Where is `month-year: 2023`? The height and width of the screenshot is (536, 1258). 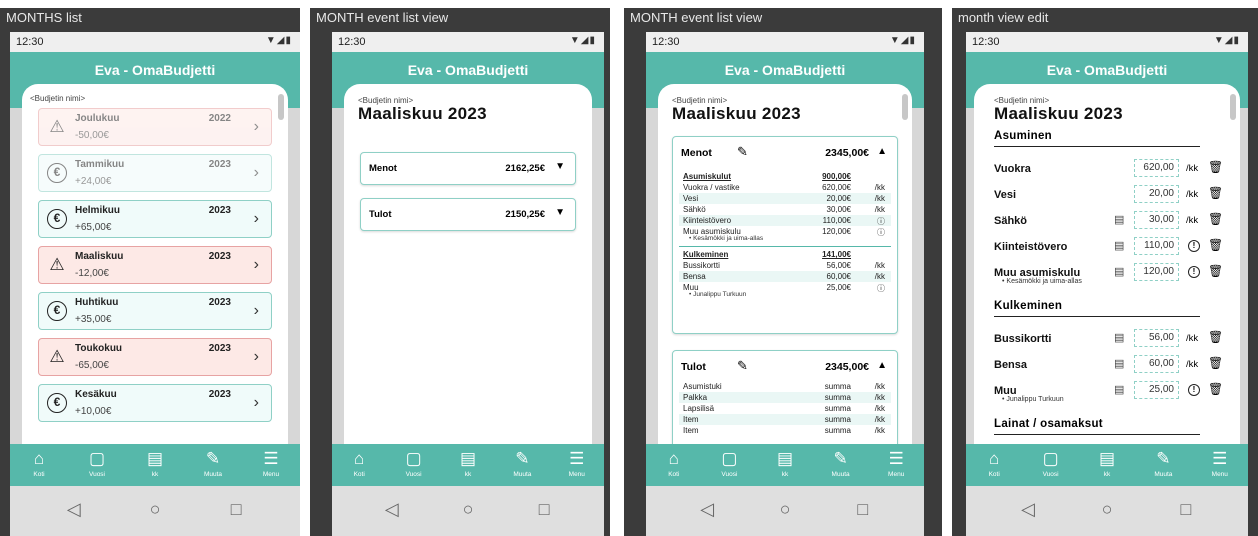
month-year: 2023 is located at coordinates (219, 348).